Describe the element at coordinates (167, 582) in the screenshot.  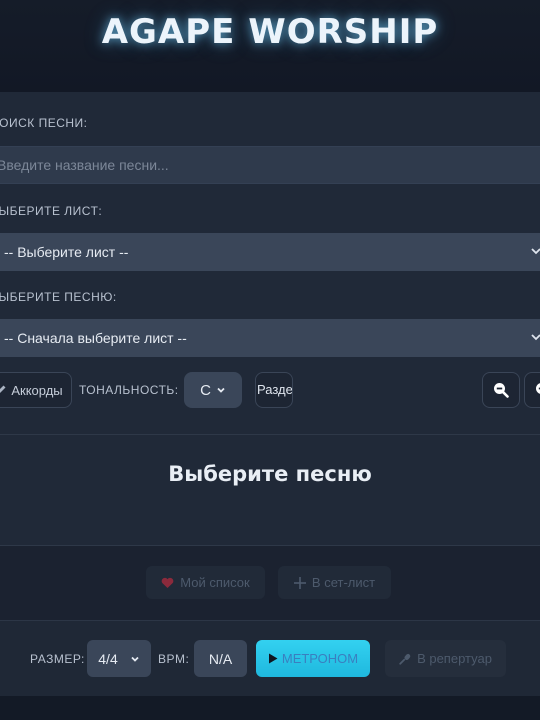
I see `heart-icon` at that location.